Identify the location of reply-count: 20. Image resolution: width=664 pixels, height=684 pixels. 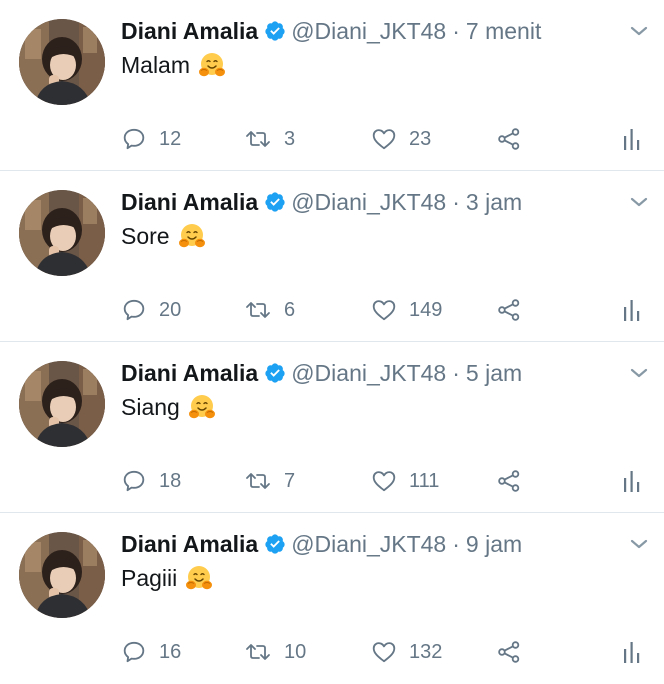
(170, 309).